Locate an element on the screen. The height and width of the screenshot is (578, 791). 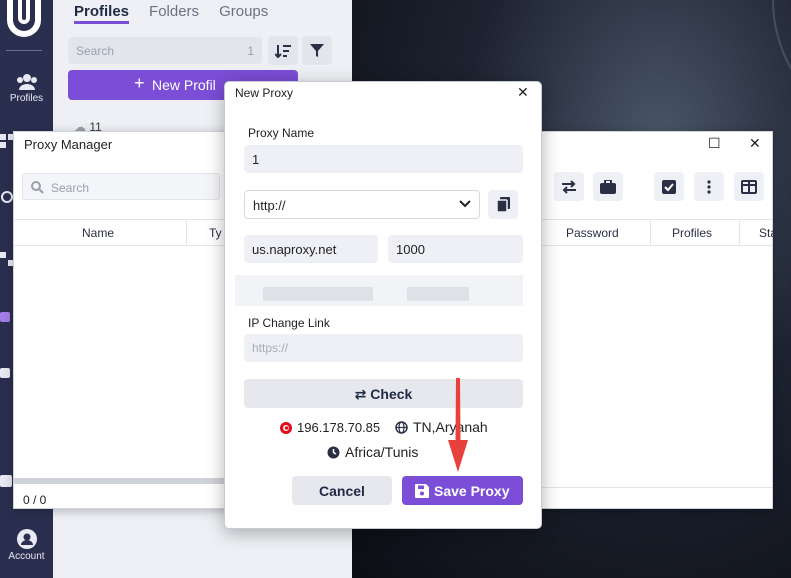
globe-icon is located at coordinates (401, 427).